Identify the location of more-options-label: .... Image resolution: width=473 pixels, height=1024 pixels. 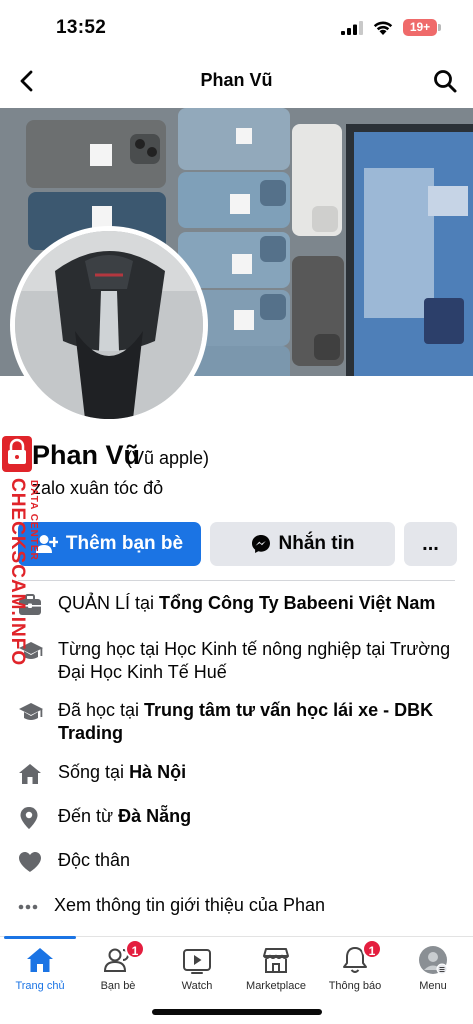
(430, 543).